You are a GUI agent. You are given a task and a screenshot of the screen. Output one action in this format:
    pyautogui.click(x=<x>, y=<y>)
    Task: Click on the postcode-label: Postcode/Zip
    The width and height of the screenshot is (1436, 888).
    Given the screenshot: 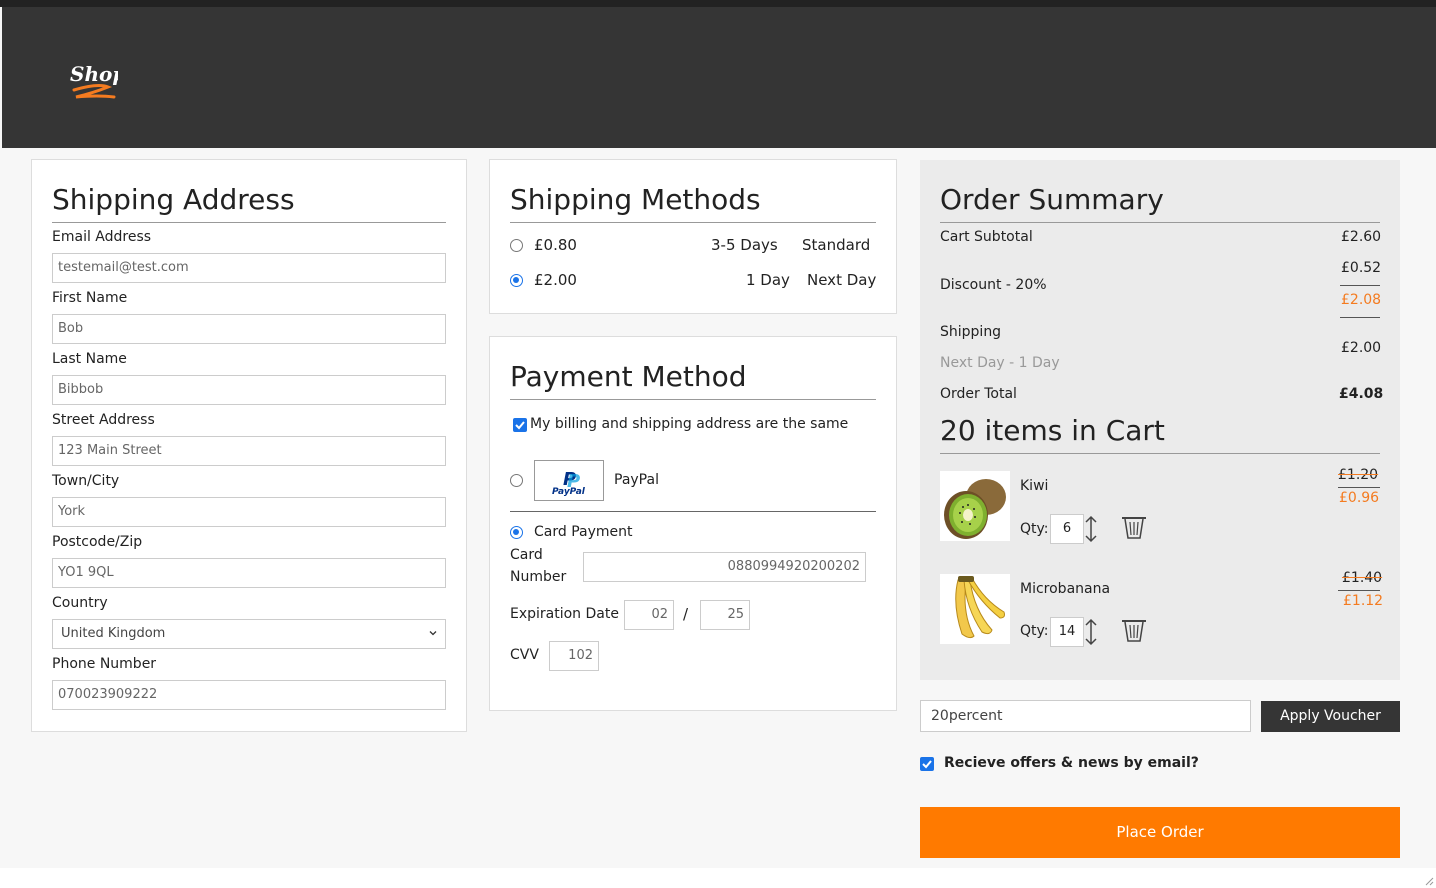 What is the action you would take?
    pyautogui.click(x=97, y=542)
    